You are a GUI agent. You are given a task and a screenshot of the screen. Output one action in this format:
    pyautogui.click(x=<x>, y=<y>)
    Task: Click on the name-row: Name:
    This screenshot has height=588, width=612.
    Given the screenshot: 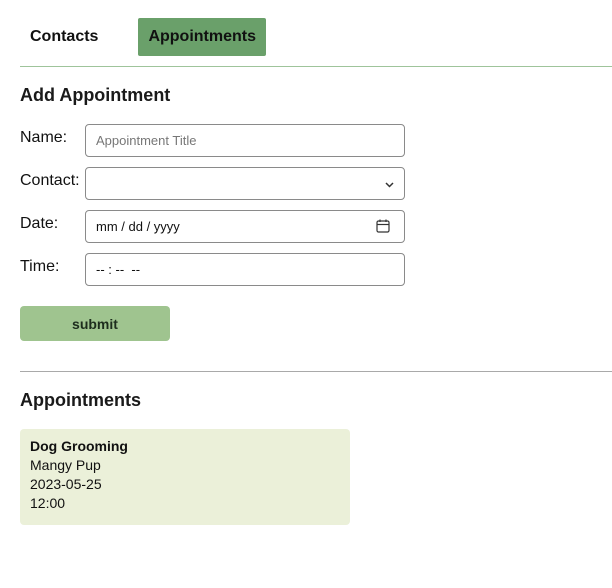 What is the action you would take?
    pyautogui.click(x=212, y=140)
    